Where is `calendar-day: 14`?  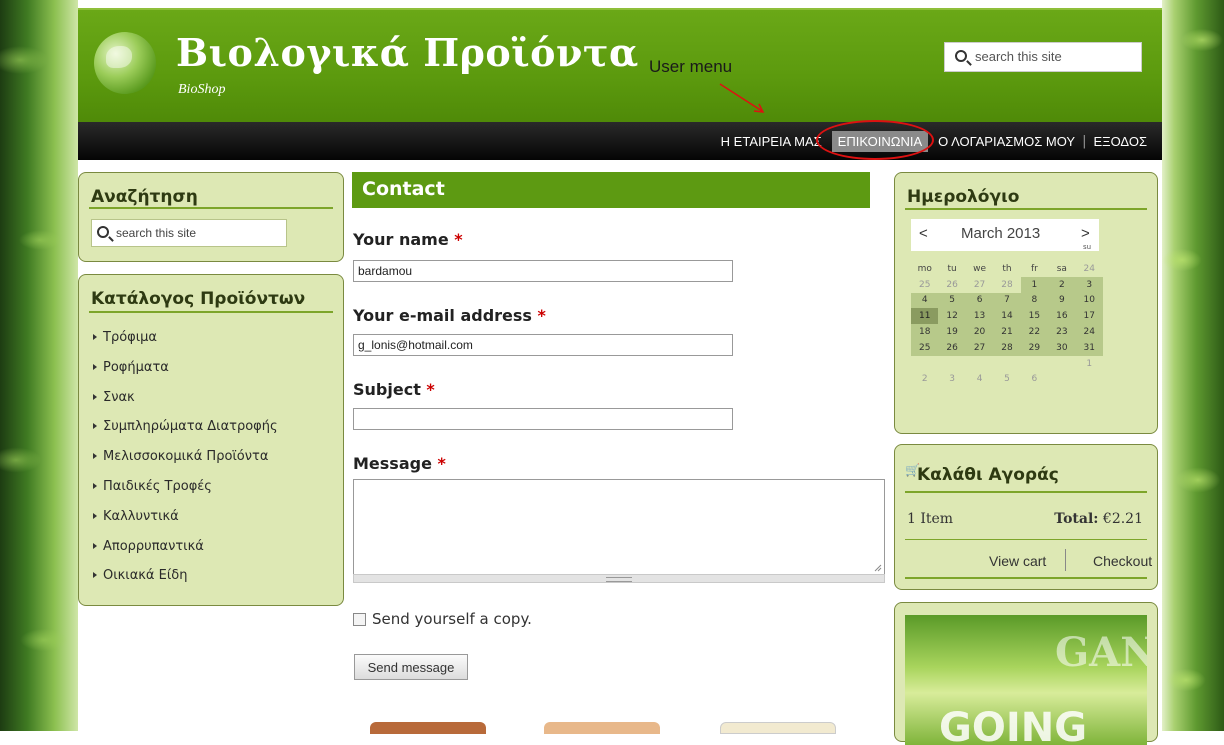 calendar-day: 14 is located at coordinates (1007, 316).